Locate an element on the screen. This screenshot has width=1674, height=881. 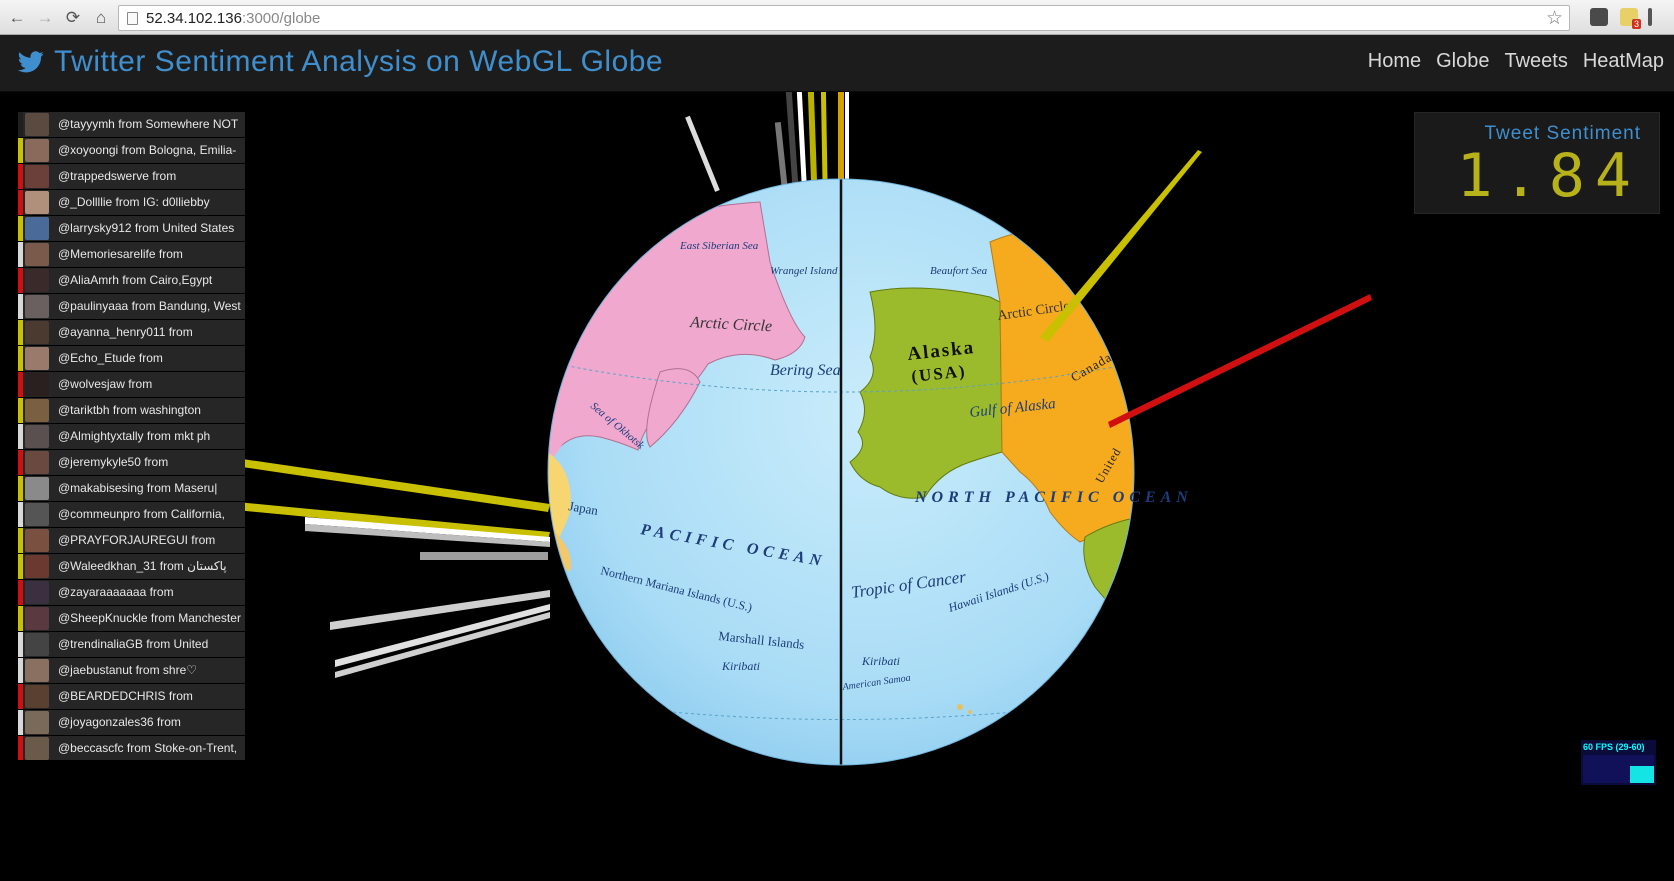
tweet-item: @_Dollllie from IG: d0lliebby is located at coordinates (131, 203).